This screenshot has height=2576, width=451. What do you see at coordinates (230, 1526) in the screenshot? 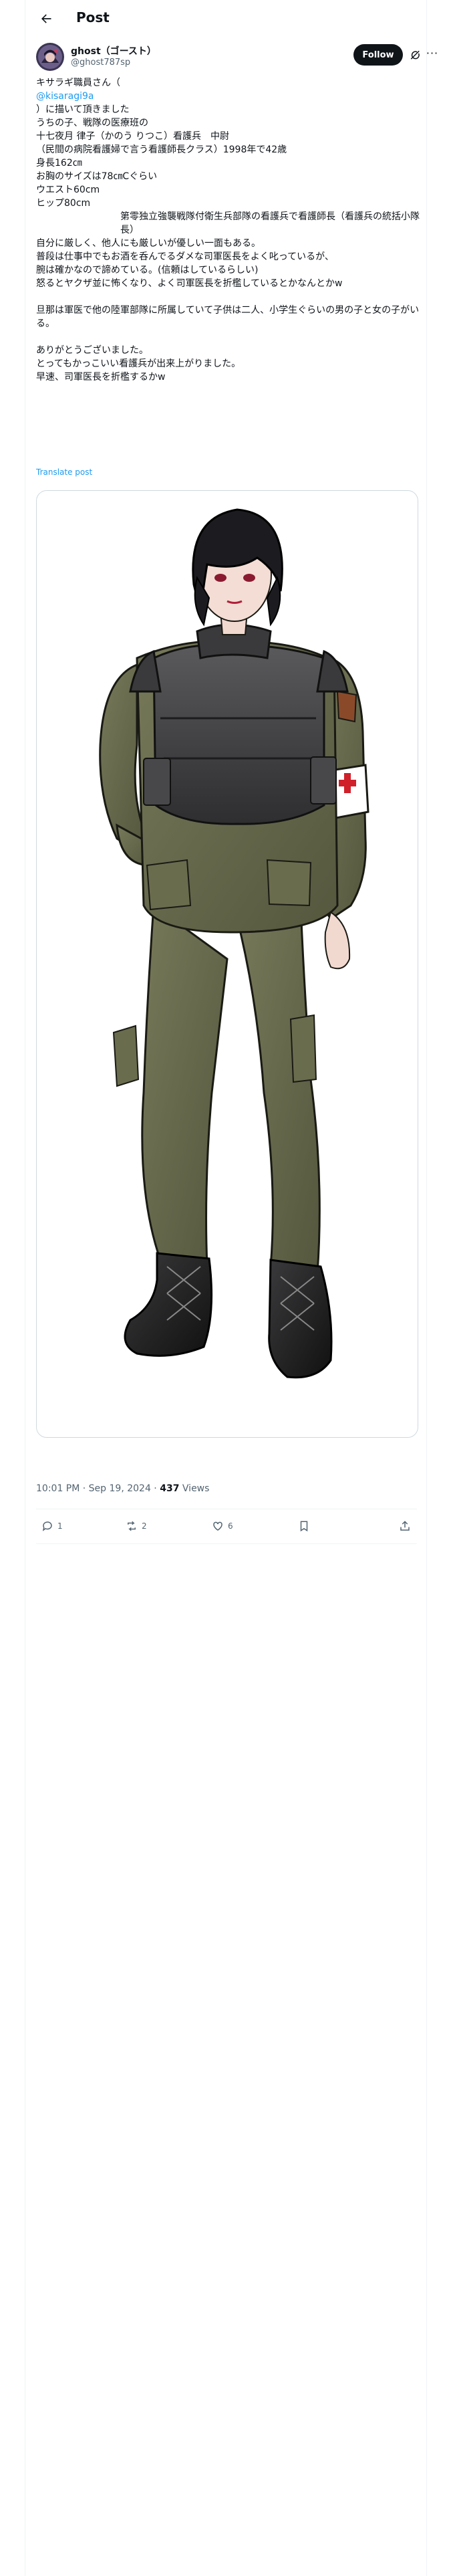
I see `like-count: 6` at bounding box center [230, 1526].